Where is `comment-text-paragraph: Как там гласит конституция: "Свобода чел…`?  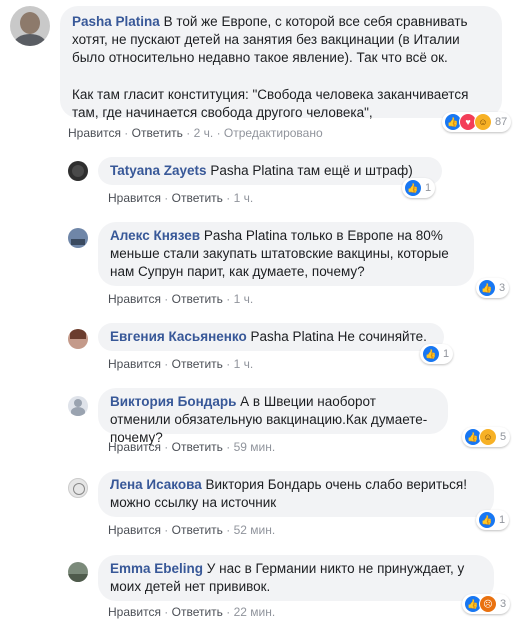 comment-text-paragraph: Как там гласит конституция: "Свобода чел… is located at coordinates (270, 103).